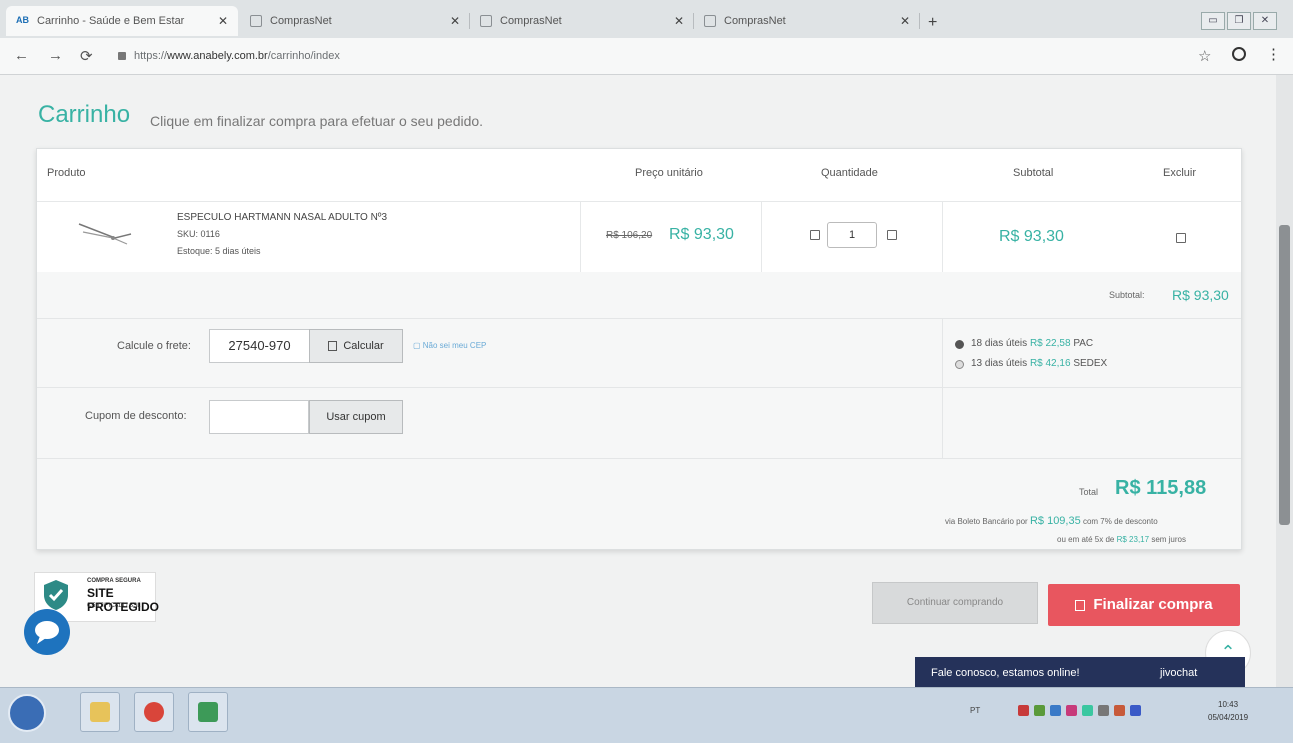  Describe the element at coordinates (932, 23) in the screenshot. I see `new-tab-icon: +` at that location.